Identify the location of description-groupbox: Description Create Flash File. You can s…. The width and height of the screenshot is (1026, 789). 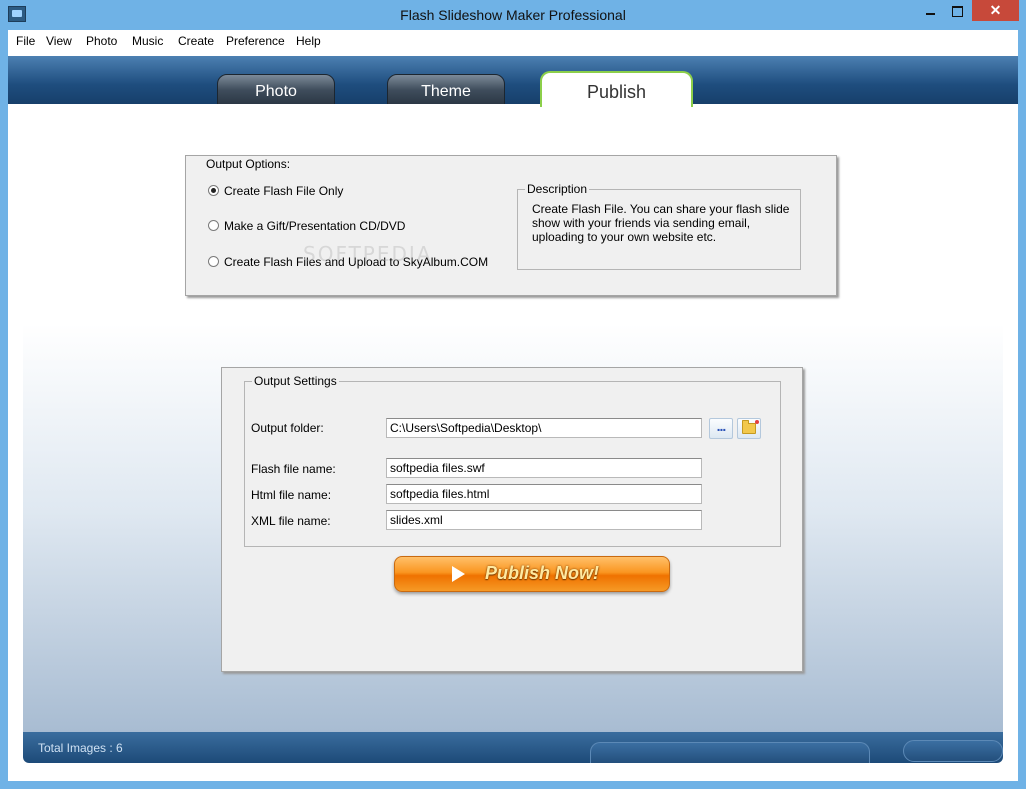
(659, 226).